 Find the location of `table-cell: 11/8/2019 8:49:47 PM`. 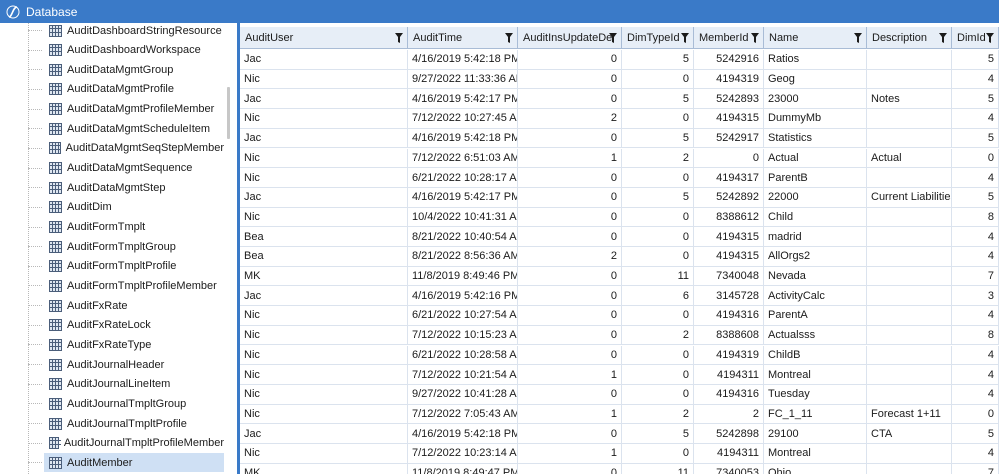

table-cell: 11/8/2019 8:49:47 PM is located at coordinates (463, 468).